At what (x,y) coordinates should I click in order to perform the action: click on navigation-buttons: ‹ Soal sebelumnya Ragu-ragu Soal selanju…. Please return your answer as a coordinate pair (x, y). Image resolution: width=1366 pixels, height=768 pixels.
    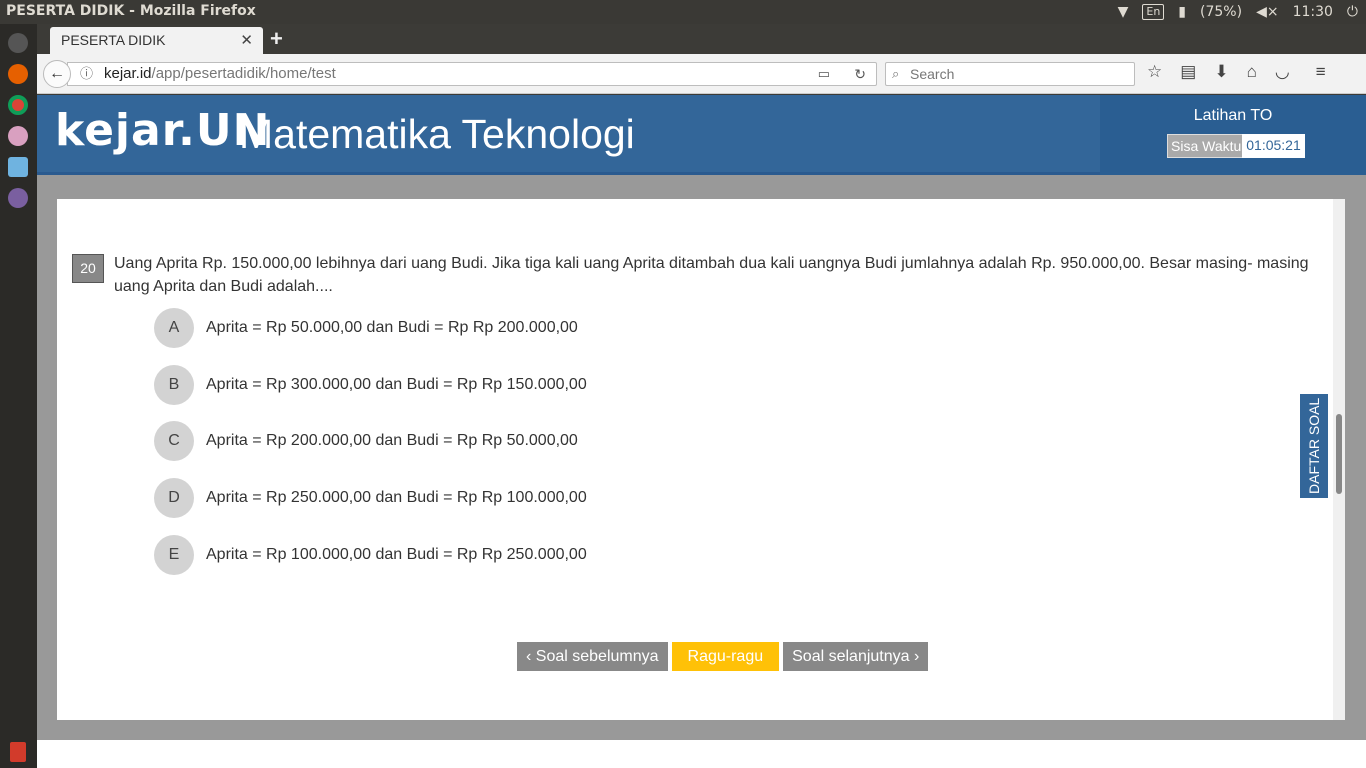
    Looking at the image, I should click on (723, 656).